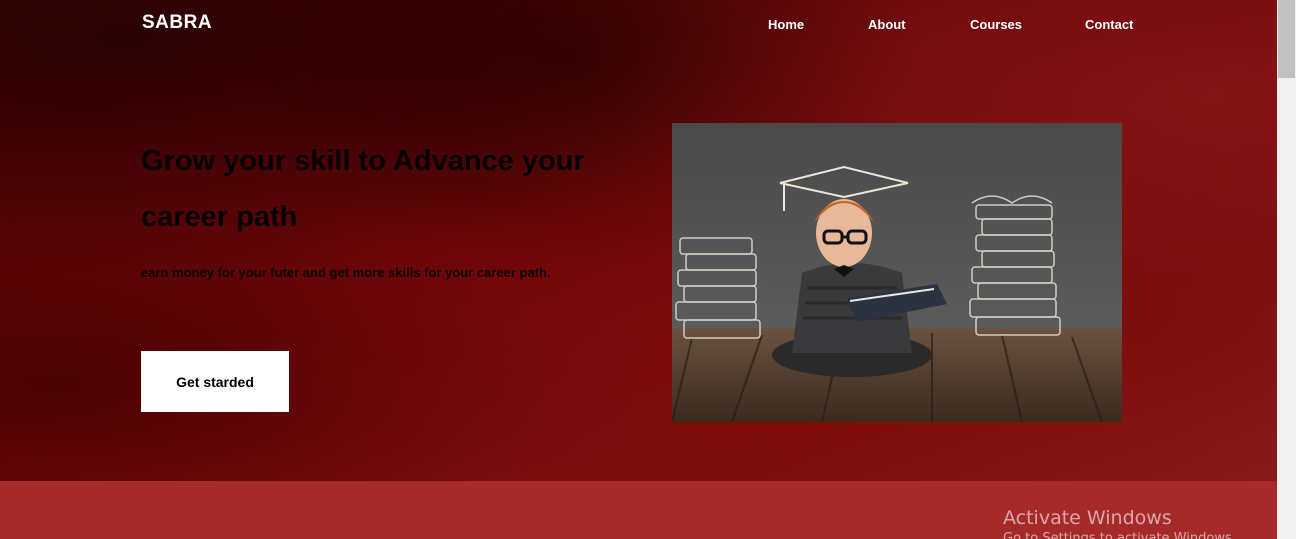  Describe the element at coordinates (638, 25) in the screenshot. I see `main-nav: Home About Courses Contact` at that location.